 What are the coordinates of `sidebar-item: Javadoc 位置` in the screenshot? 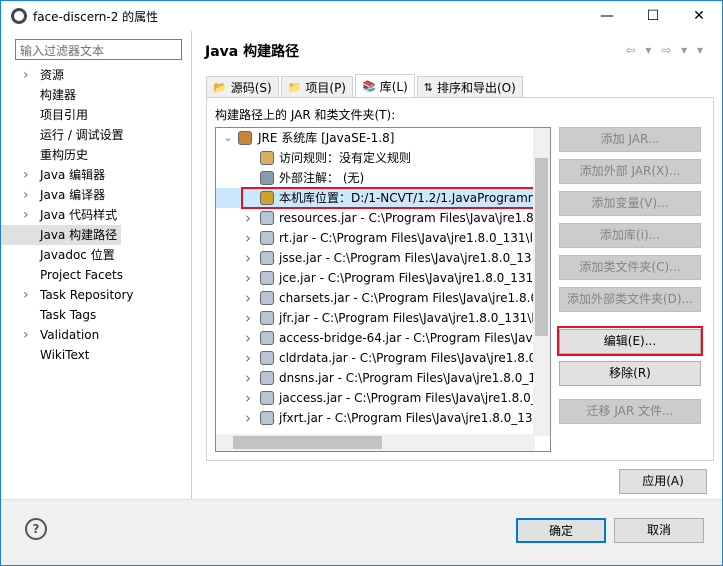 It's located at (96, 255).